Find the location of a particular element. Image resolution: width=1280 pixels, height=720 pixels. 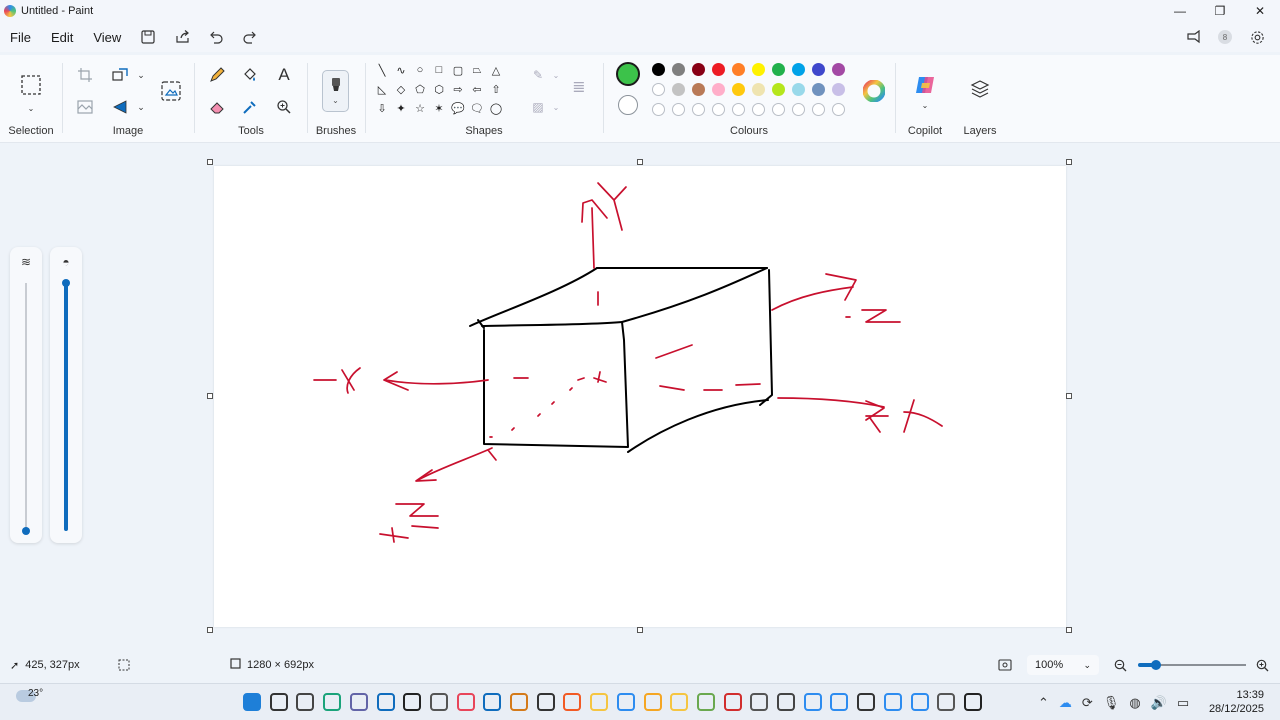

terminal-icon is located at coordinates (545, 702).